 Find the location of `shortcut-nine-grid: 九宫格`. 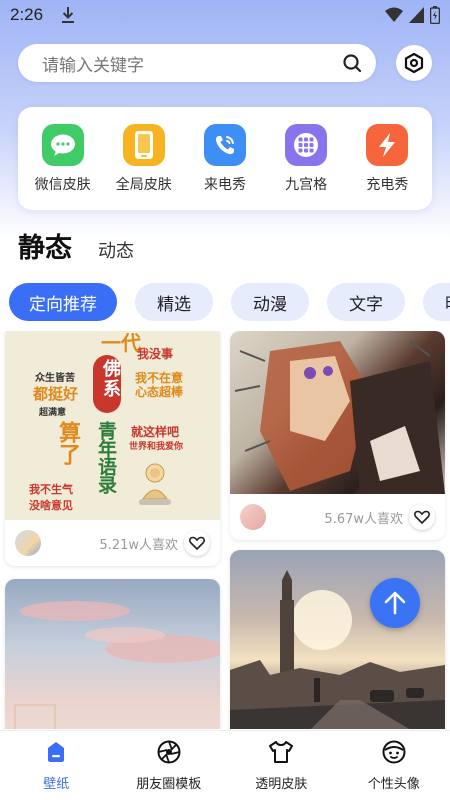

shortcut-nine-grid: 九宫格 is located at coordinates (306, 158).